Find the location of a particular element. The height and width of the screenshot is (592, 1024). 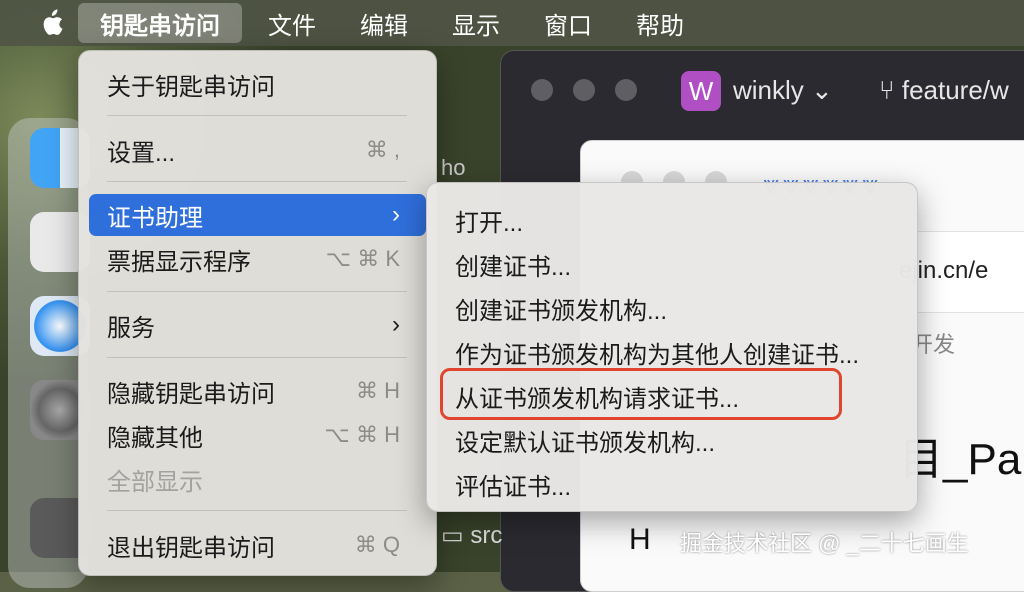

menu-item-quit: 退出钥匙串访问 ⌘ Q is located at coordinates (257, 545).